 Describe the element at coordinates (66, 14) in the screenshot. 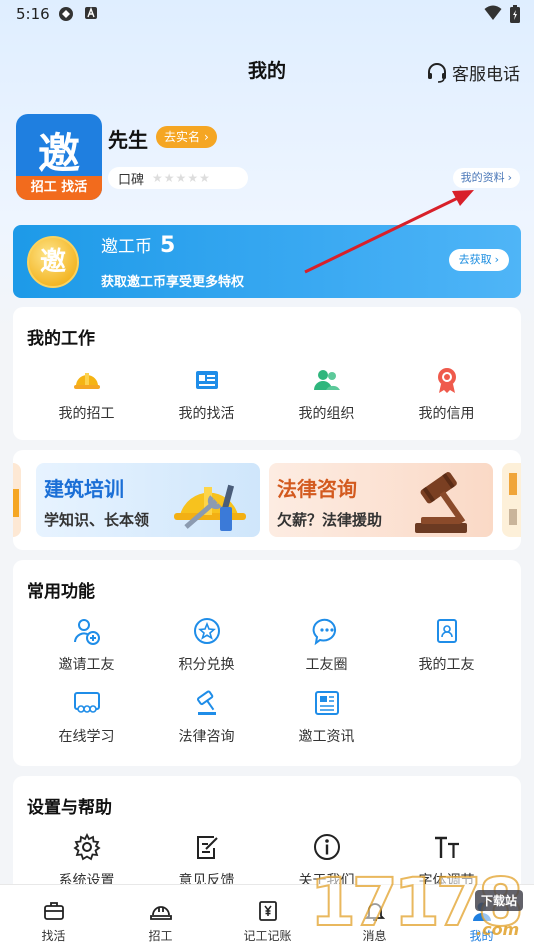

I see `sync-icon` at that location.